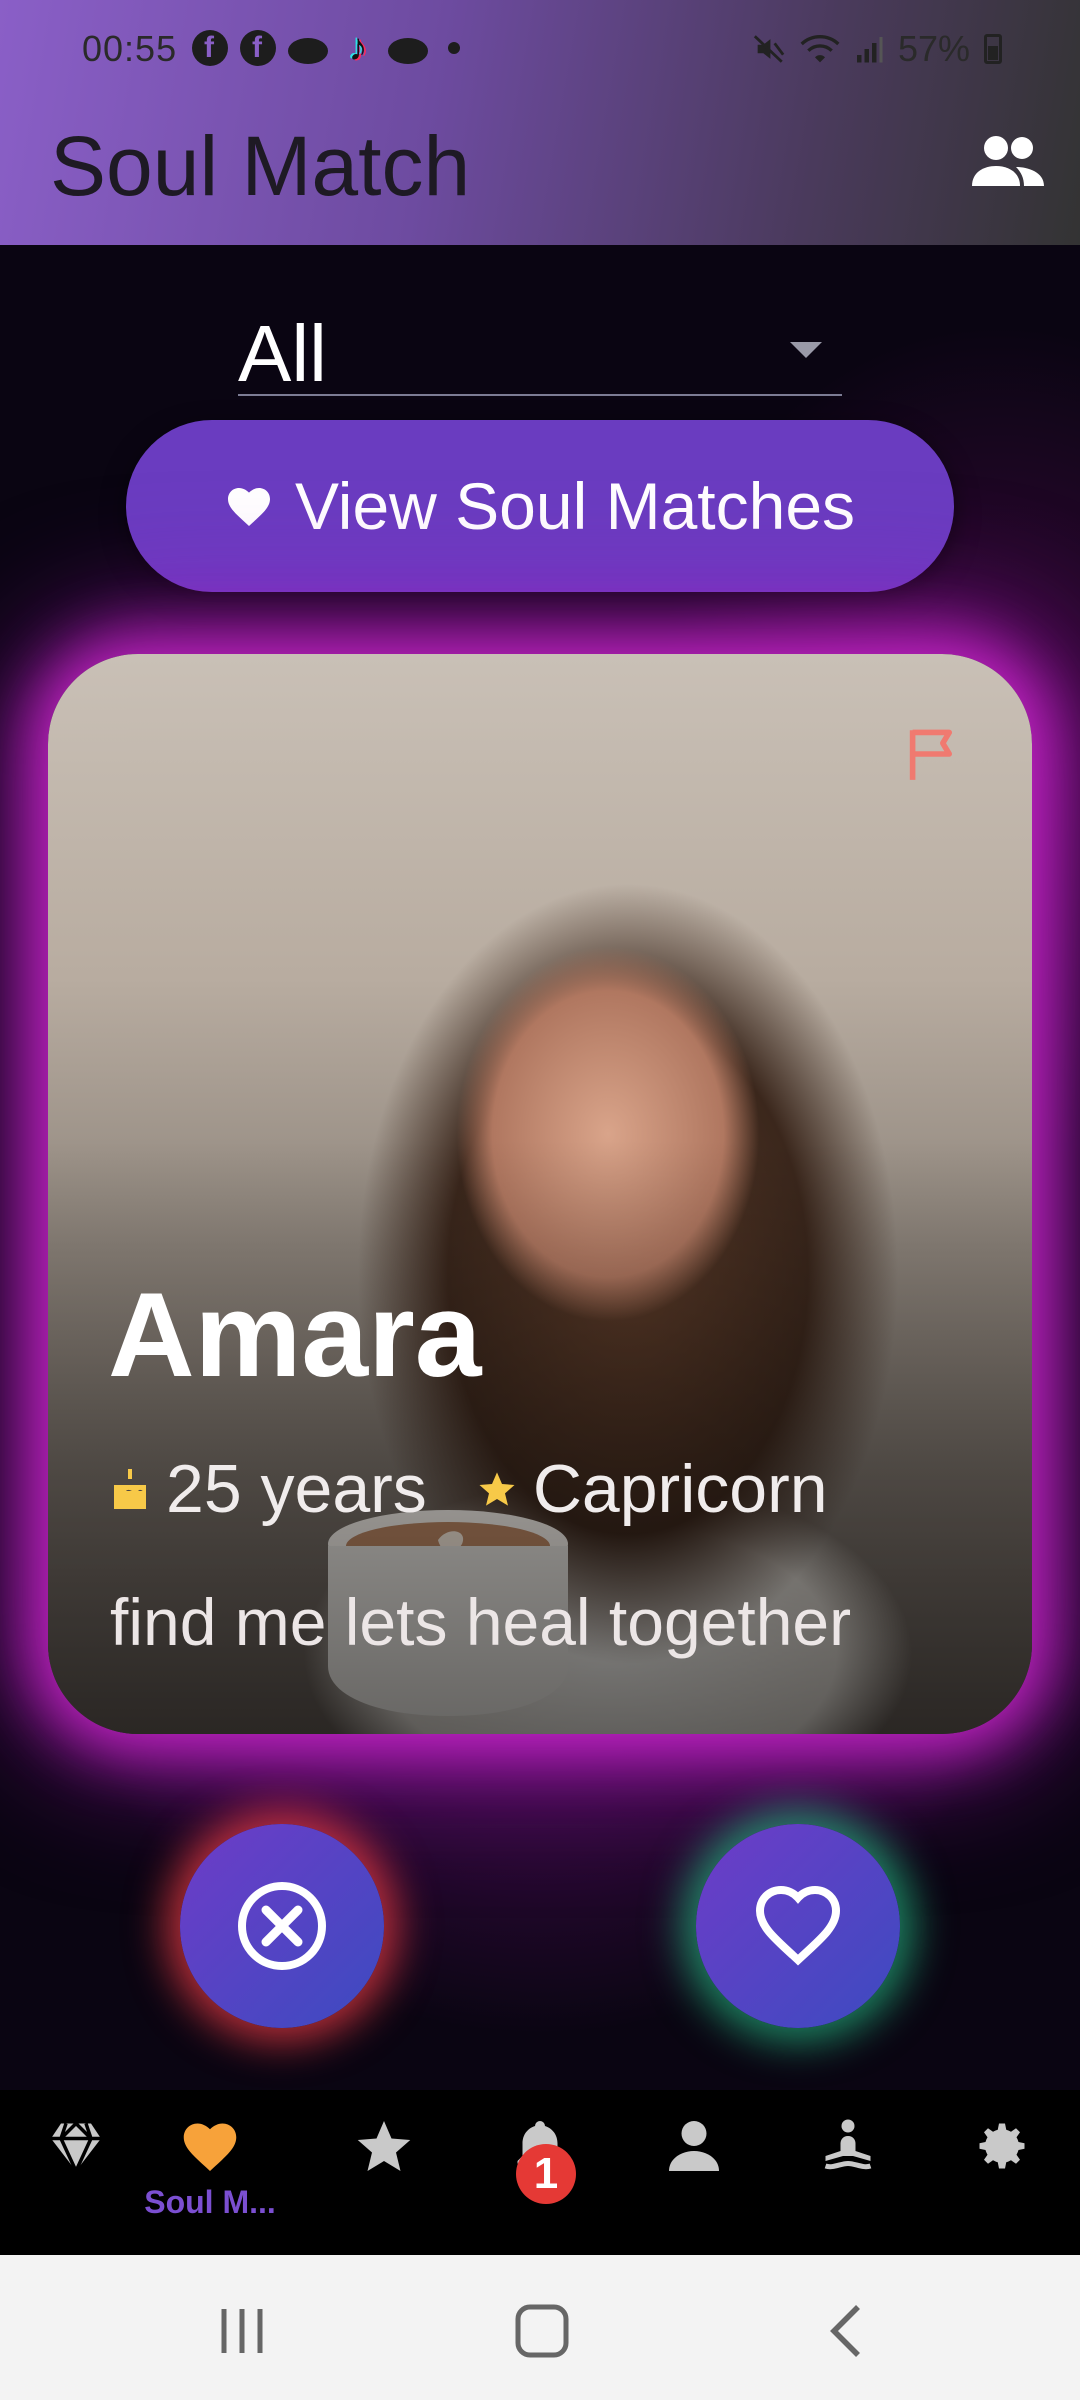 This screenshot has width=1080, height=2400. Describe the element at coordinates (575, 506) in the screenshot. I see `view-soul-matches-label: View Soul Matches` at that location.